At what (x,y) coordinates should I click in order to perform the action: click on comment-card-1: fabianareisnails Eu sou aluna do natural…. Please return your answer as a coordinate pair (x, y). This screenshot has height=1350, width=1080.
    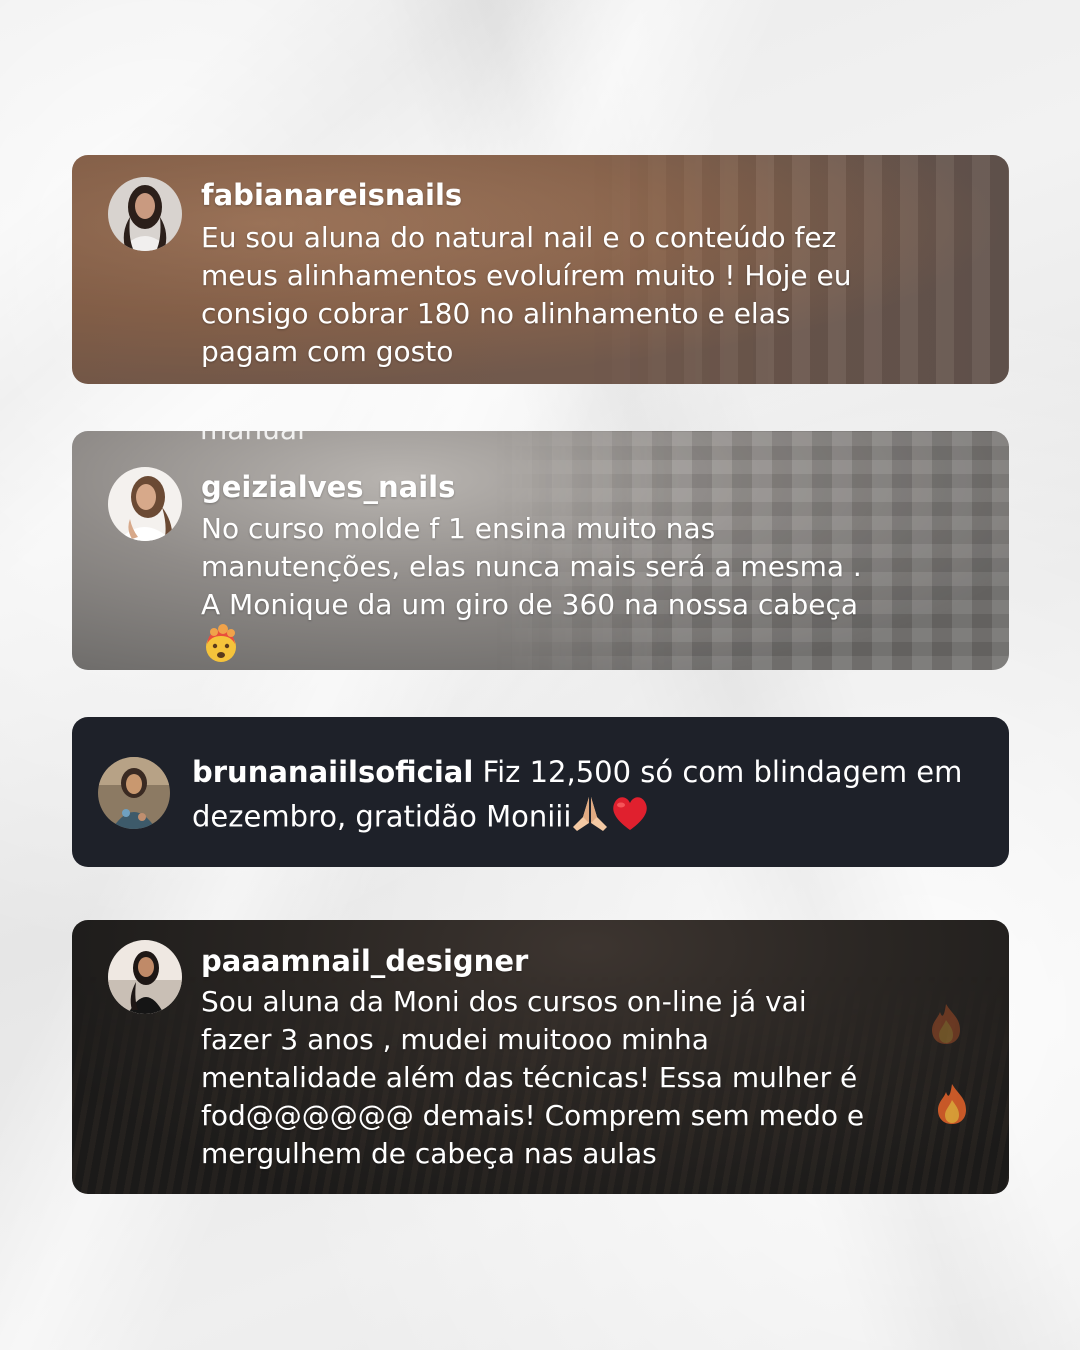
    Looking at the image, I should click on (540, 269).